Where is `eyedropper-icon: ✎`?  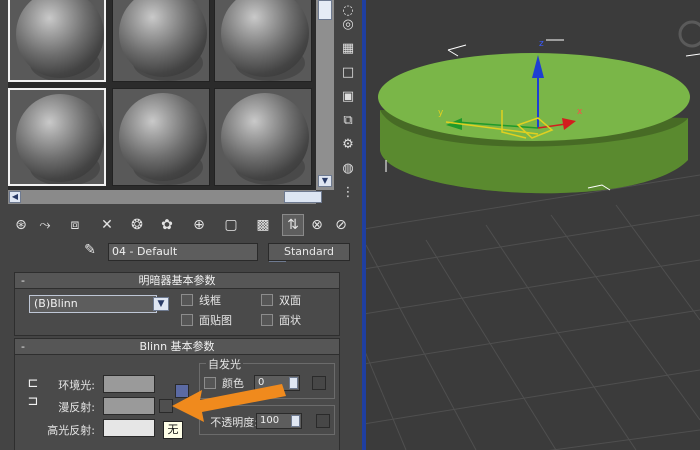 eyedropper-icon: ✎ is located at coordinates (90, 252).